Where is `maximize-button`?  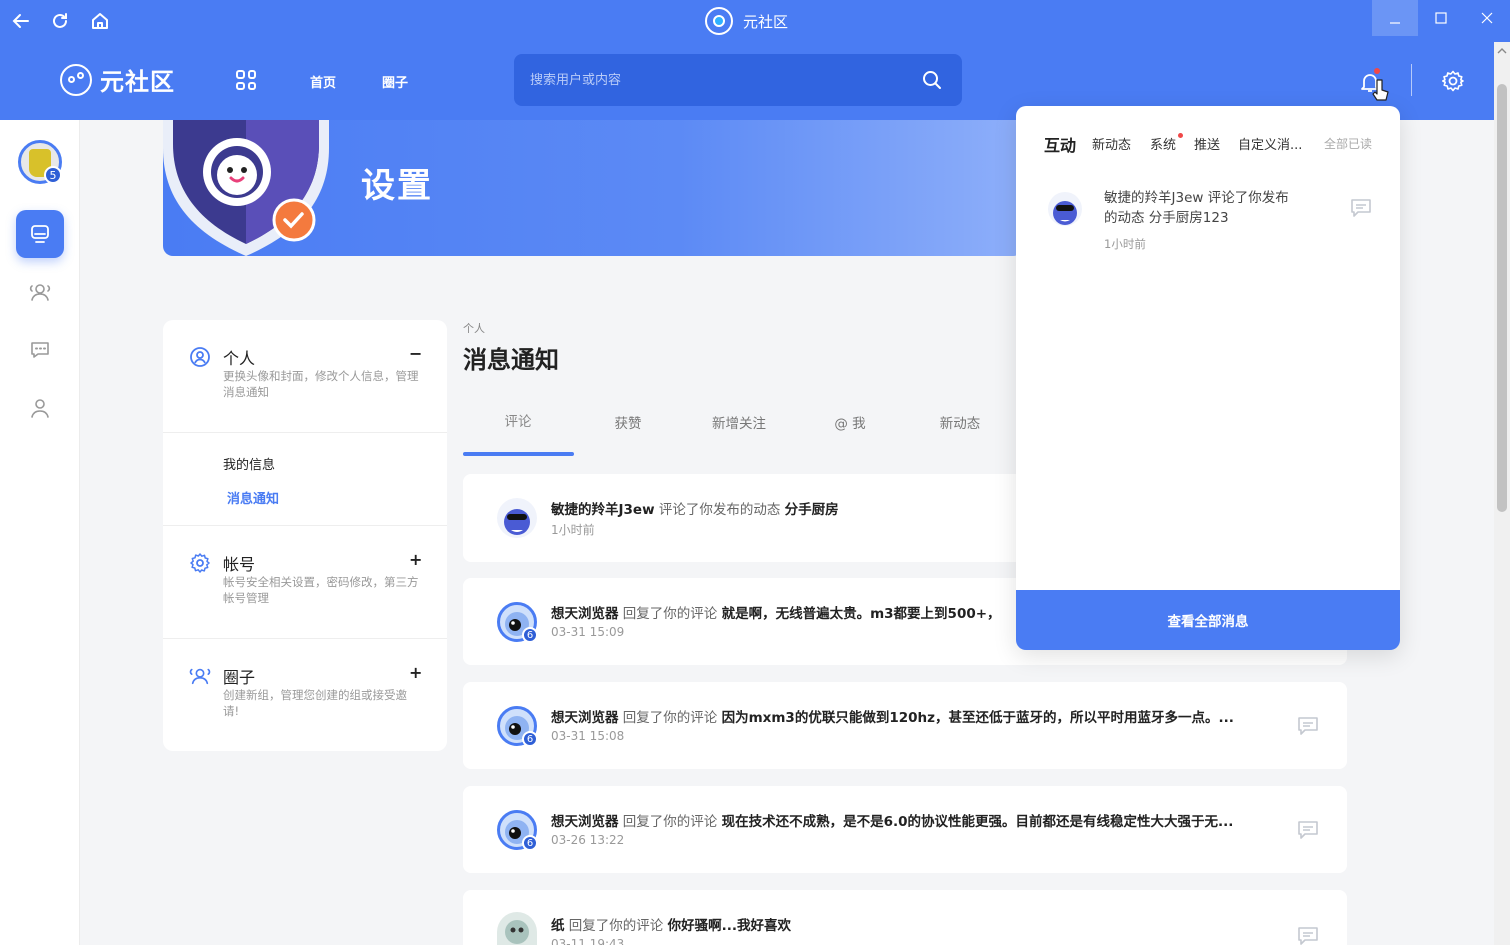 maximize-button is located at coordinates (1441, 18).